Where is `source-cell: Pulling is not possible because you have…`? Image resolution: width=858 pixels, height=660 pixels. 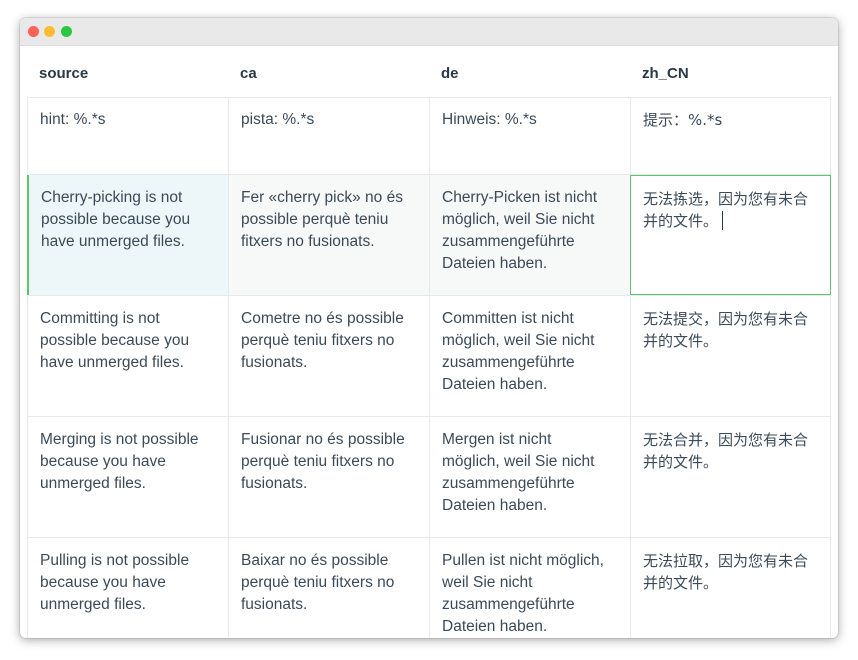 source-cell: Pulling is not possible because you have… is located at coordinates (127, 588).